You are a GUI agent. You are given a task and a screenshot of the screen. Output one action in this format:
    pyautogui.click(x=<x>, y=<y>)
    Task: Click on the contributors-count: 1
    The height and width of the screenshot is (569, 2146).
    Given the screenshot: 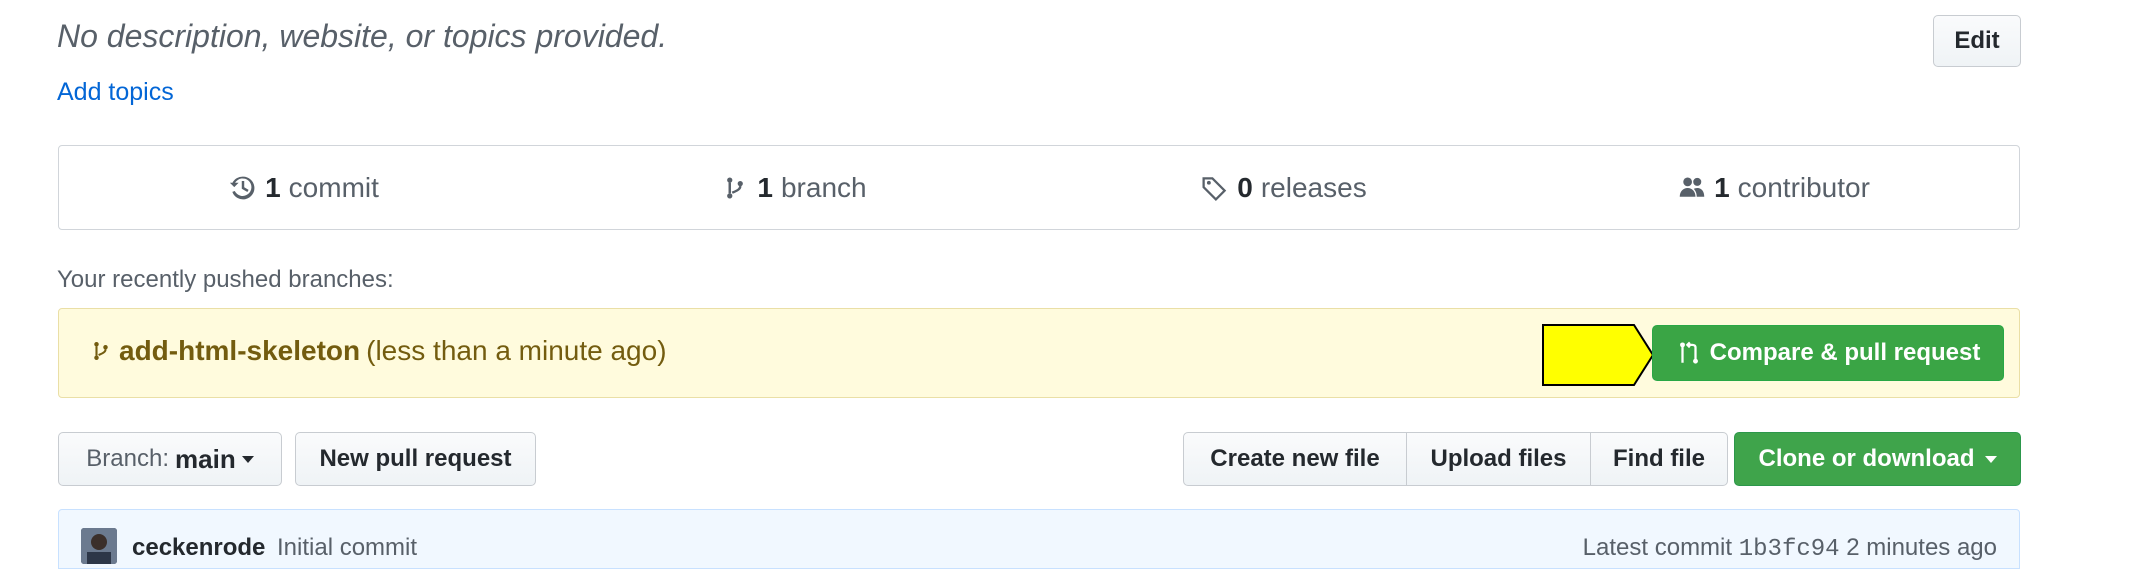 What is the action you would take?
    pyautogui.click(x=1722, y=187)
    